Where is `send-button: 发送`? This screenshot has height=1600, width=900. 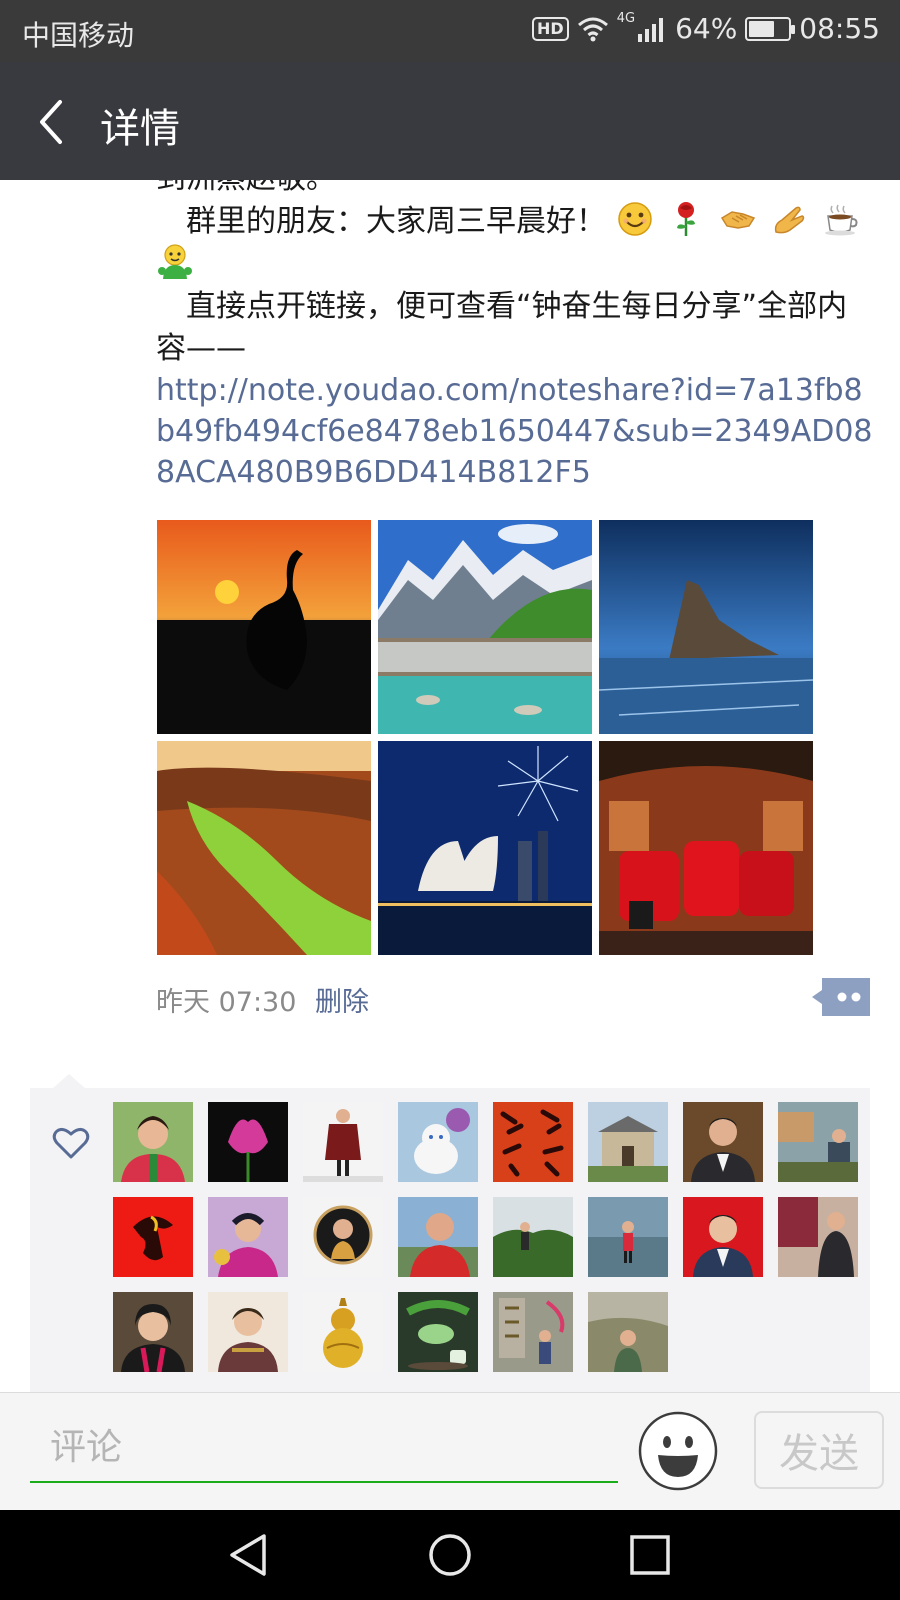
send-button: 发送 is located at coordinates (819, 1450).